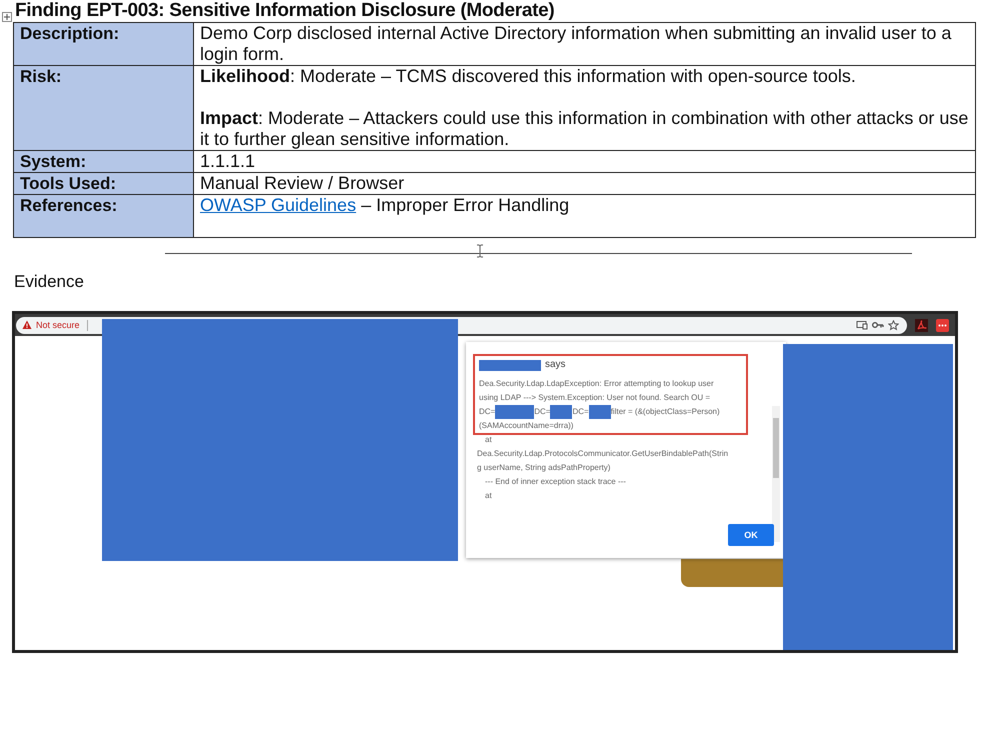 Image resolution: width=984 pixels, height=732 pixels. I want to click on screen-icon, so click(862, 325).